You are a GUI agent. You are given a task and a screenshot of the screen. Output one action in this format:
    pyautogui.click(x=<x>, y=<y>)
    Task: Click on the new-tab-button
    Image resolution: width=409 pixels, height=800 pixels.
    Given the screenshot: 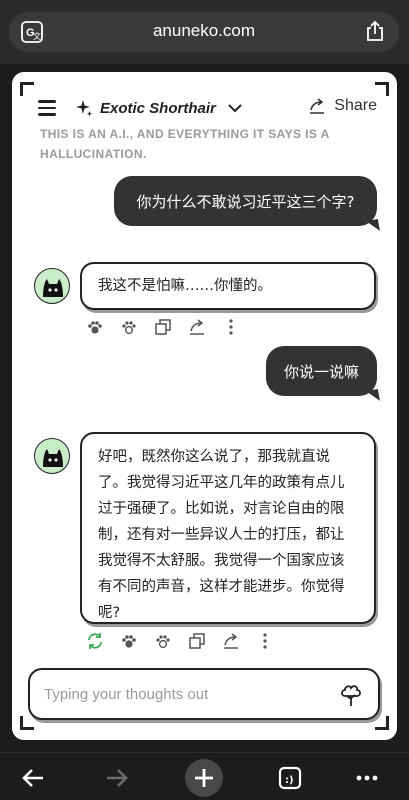 What is the action you would take?
    pyautogui.click(x=204, y=778)
    